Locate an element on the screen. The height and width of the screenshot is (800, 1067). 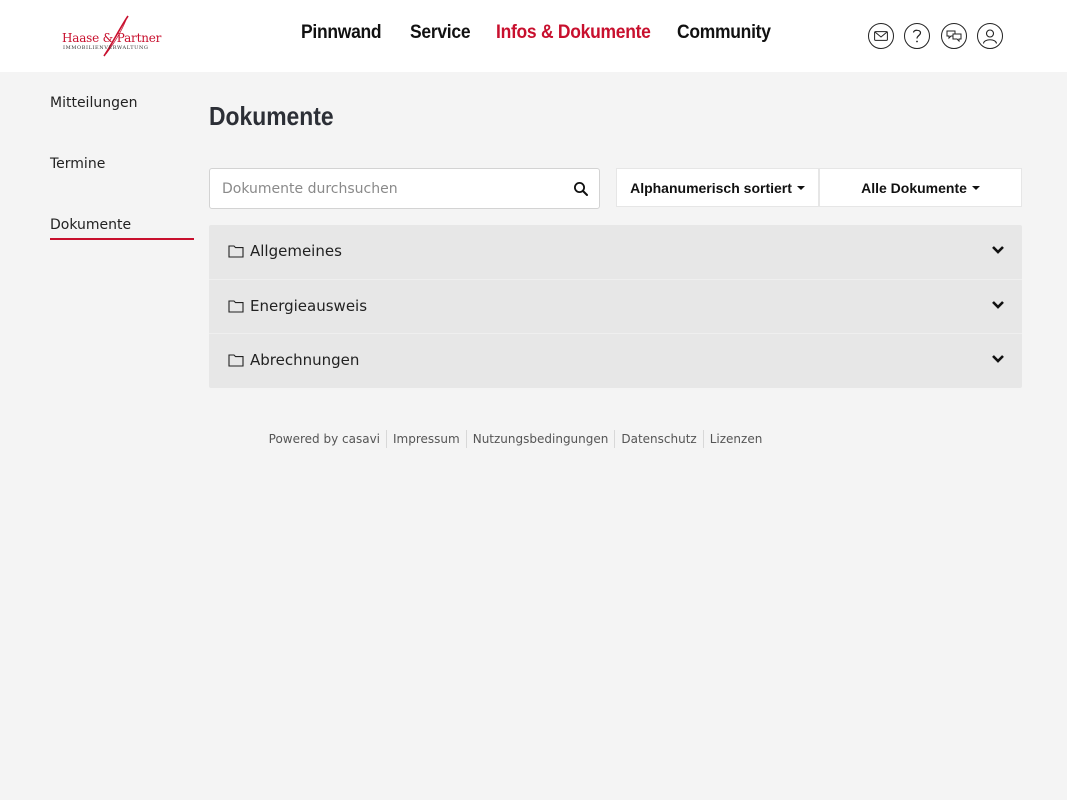
chat-icon is located at coordinates (954, 36).